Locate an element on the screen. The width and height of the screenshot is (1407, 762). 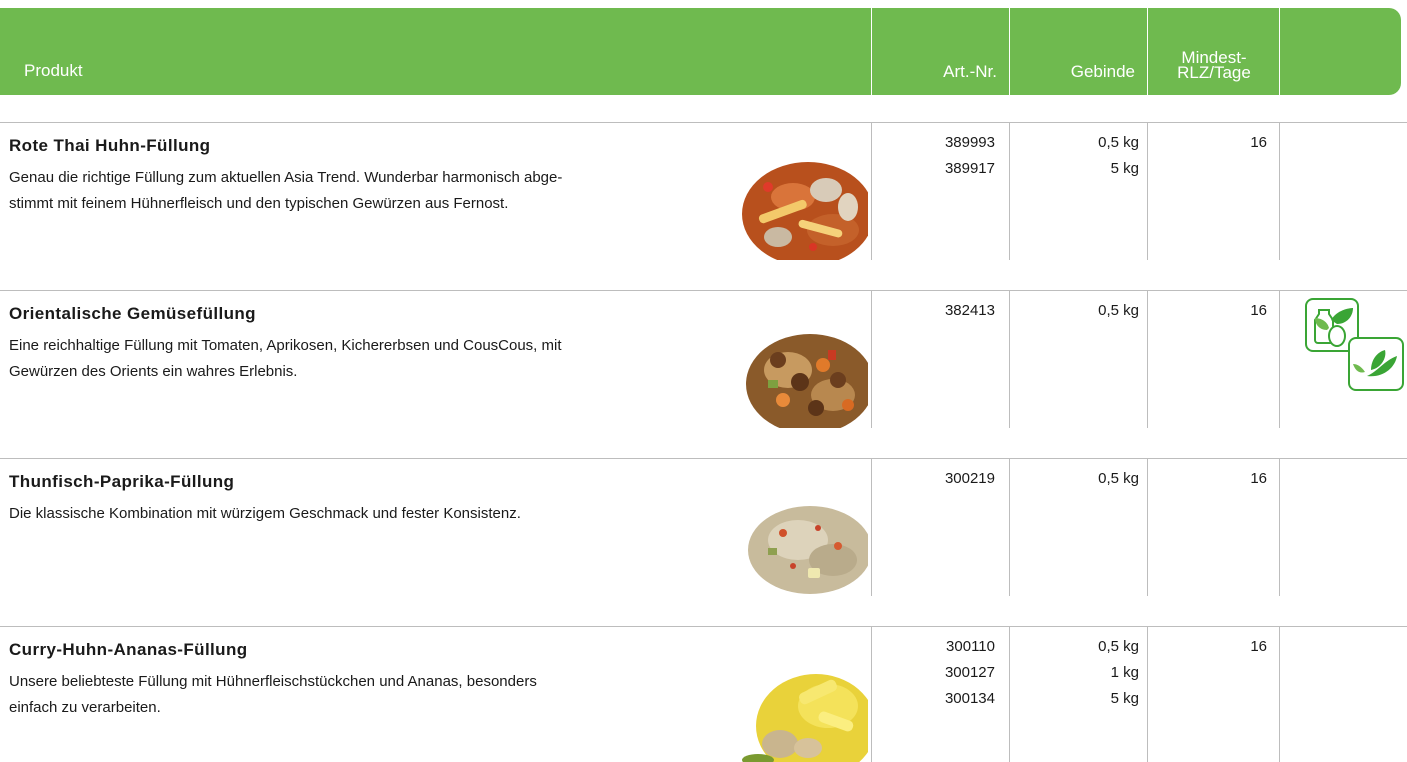
art-nr-cell: 389993 389917 is located at coordinates (933, 156).